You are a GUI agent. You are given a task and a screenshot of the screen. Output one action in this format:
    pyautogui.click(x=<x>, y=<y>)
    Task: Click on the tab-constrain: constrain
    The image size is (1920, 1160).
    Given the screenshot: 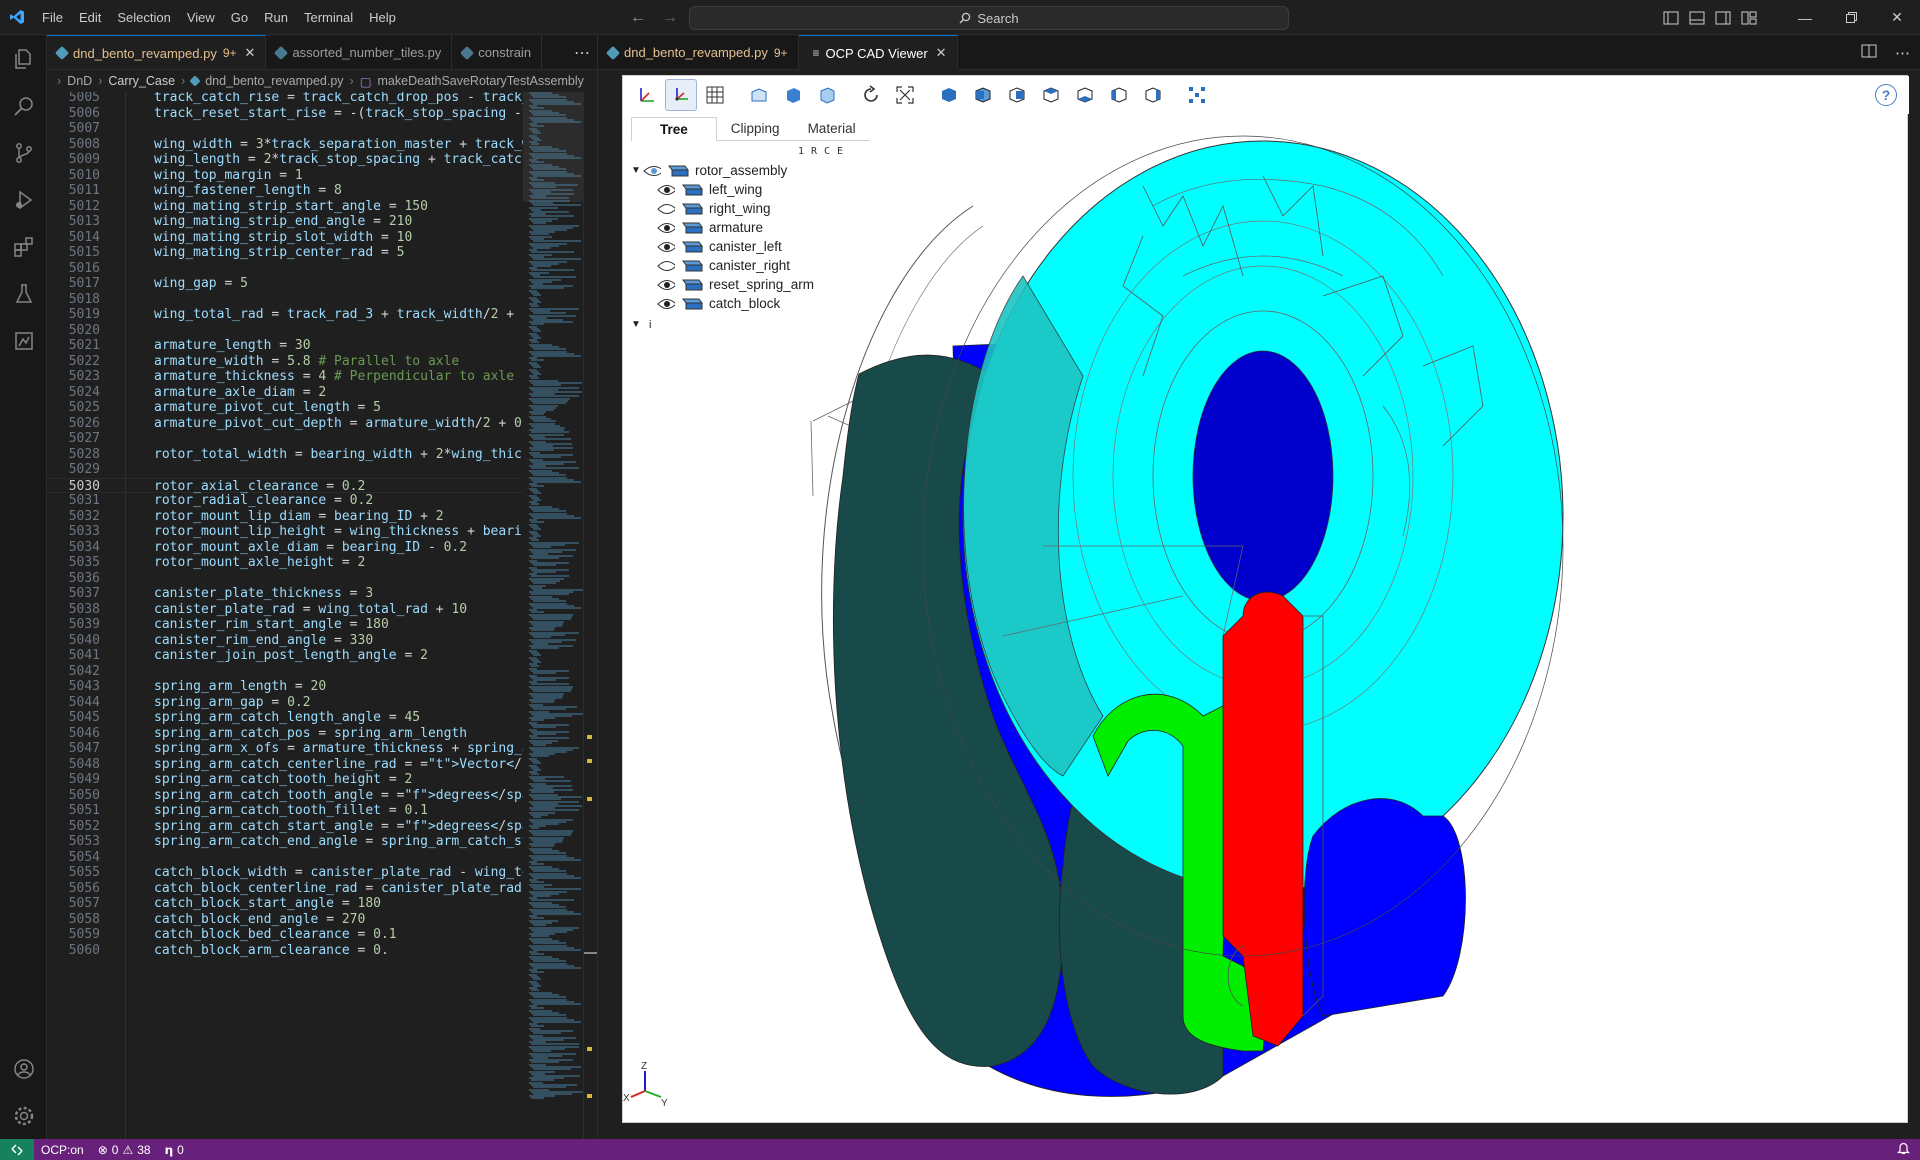 What is the action you would take?
    pyautogui.click(x=497, y=52)
    